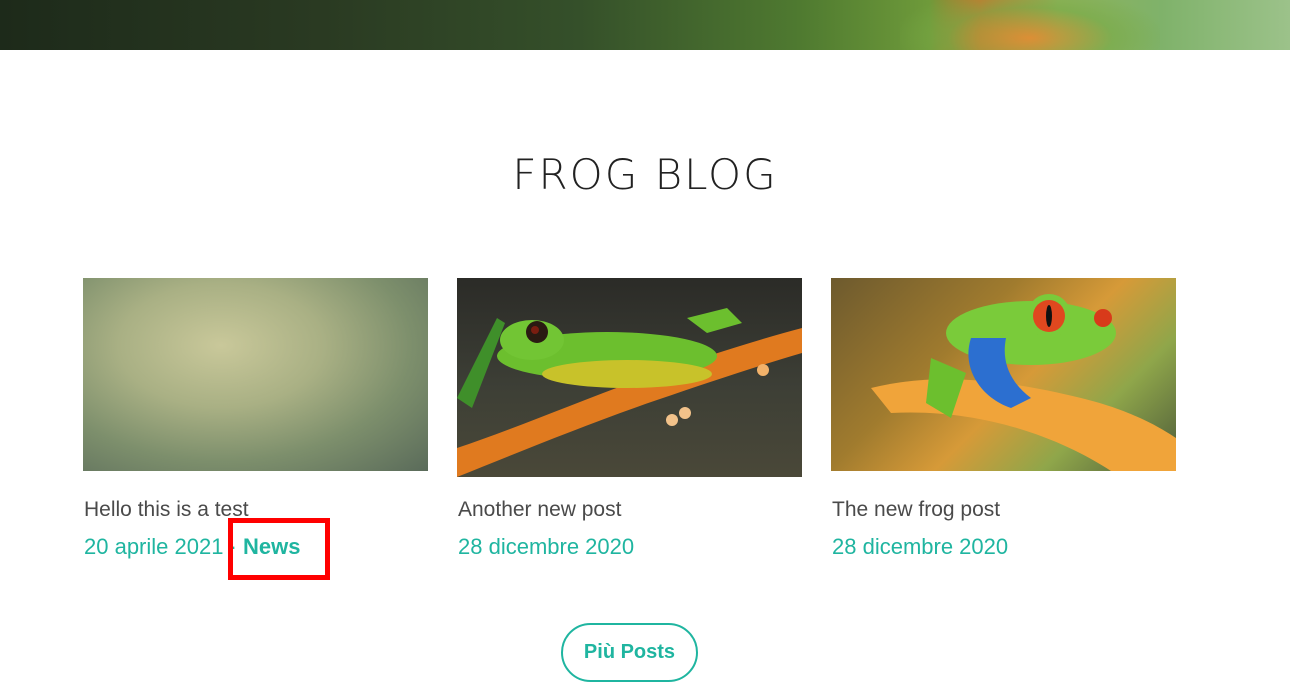  Describe the element at coordinates (154, 546) in the screenshot. I see `post-date: 20 aprile 2021` at that location.